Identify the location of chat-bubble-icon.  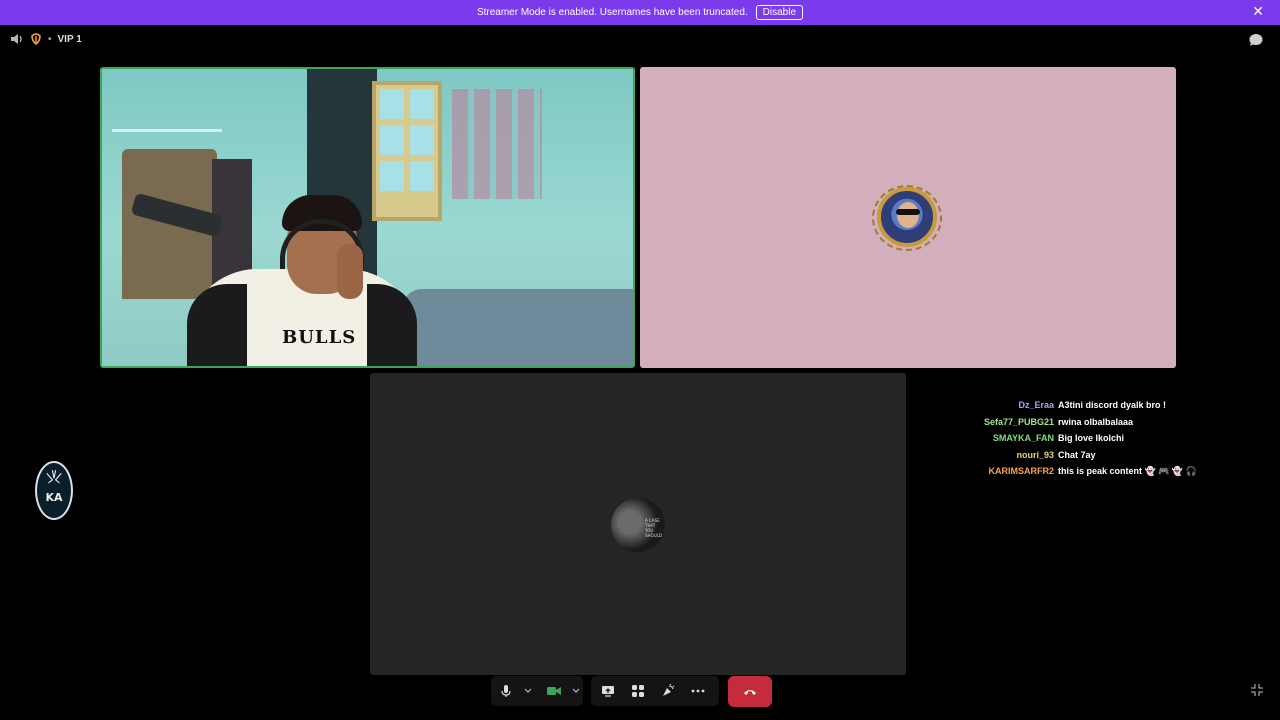
(1256, 40).